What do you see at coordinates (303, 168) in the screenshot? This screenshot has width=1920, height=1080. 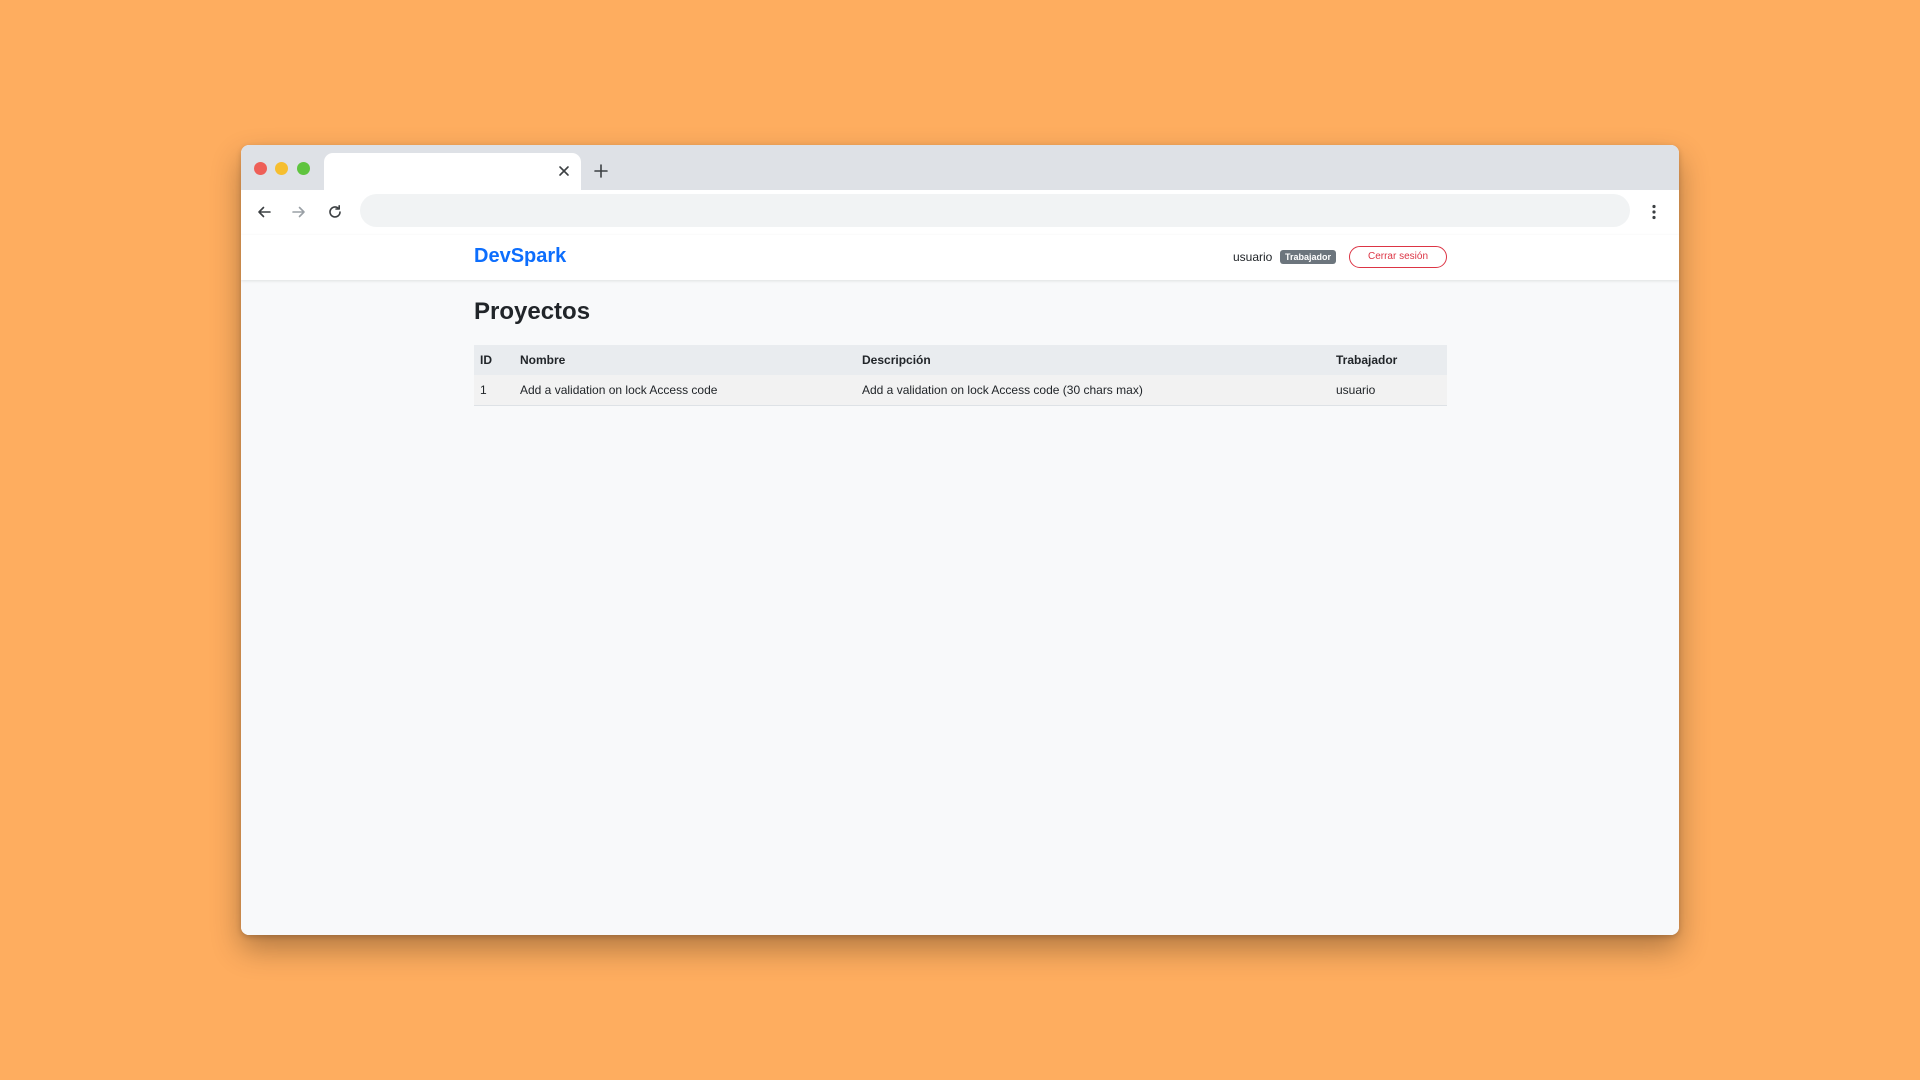 I see `maximize-window-button` at bounding box center [303, 168].